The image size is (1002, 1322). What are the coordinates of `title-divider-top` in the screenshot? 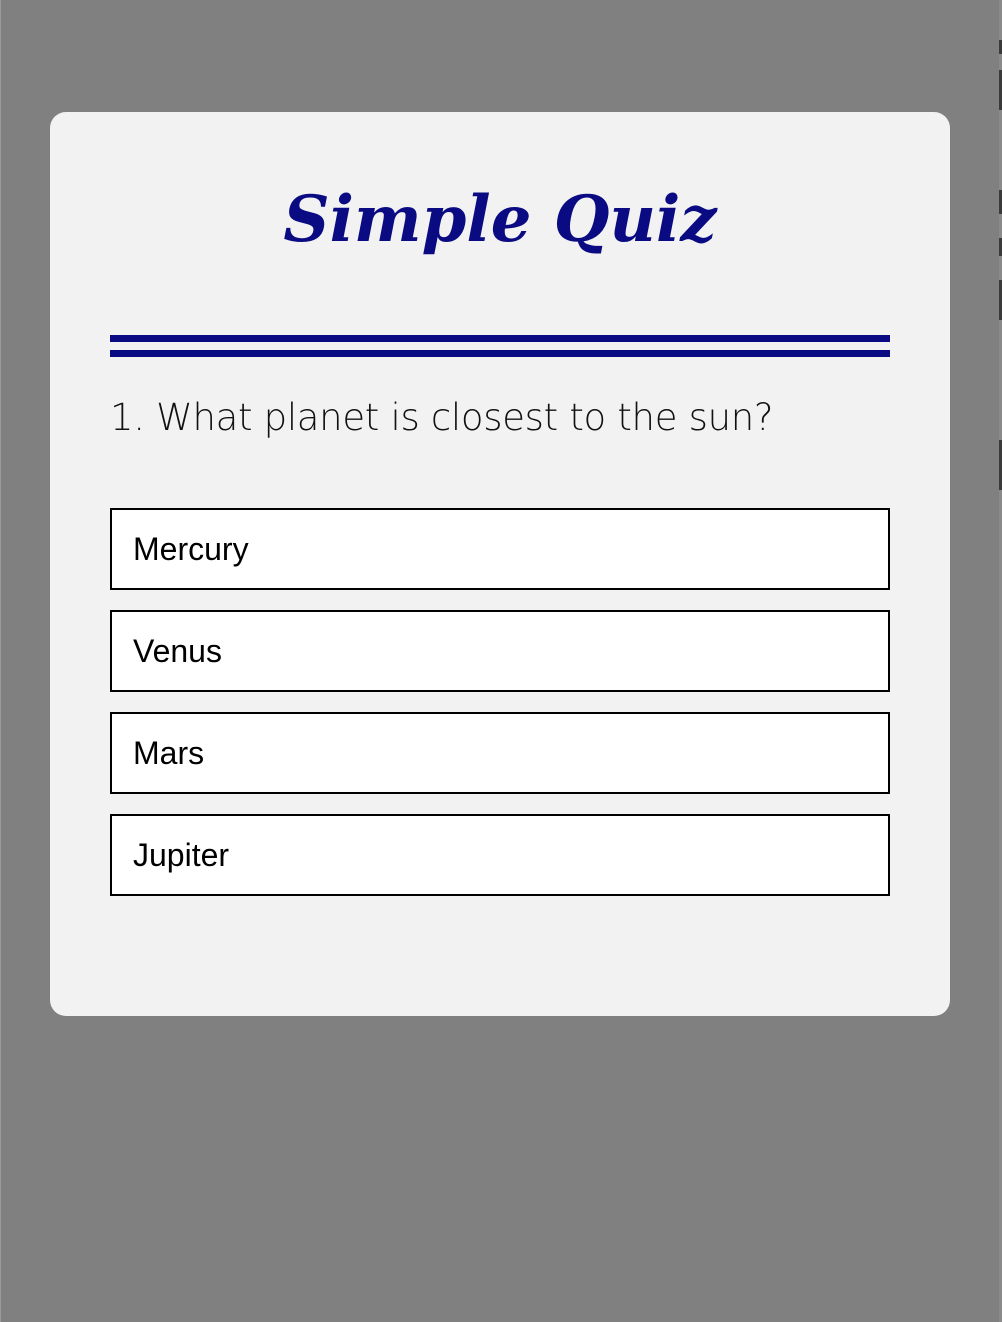 It's located at (500, 338).